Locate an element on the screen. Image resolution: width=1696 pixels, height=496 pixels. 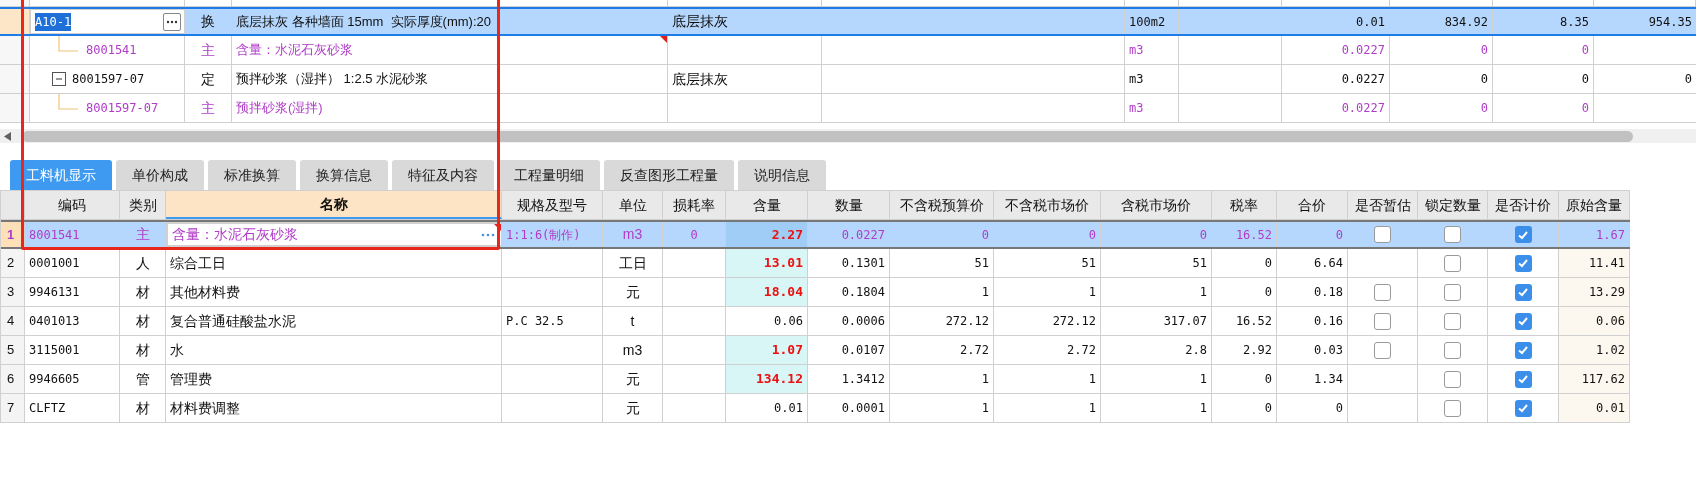
row-number: 1 is located at coordinates (11, 234).